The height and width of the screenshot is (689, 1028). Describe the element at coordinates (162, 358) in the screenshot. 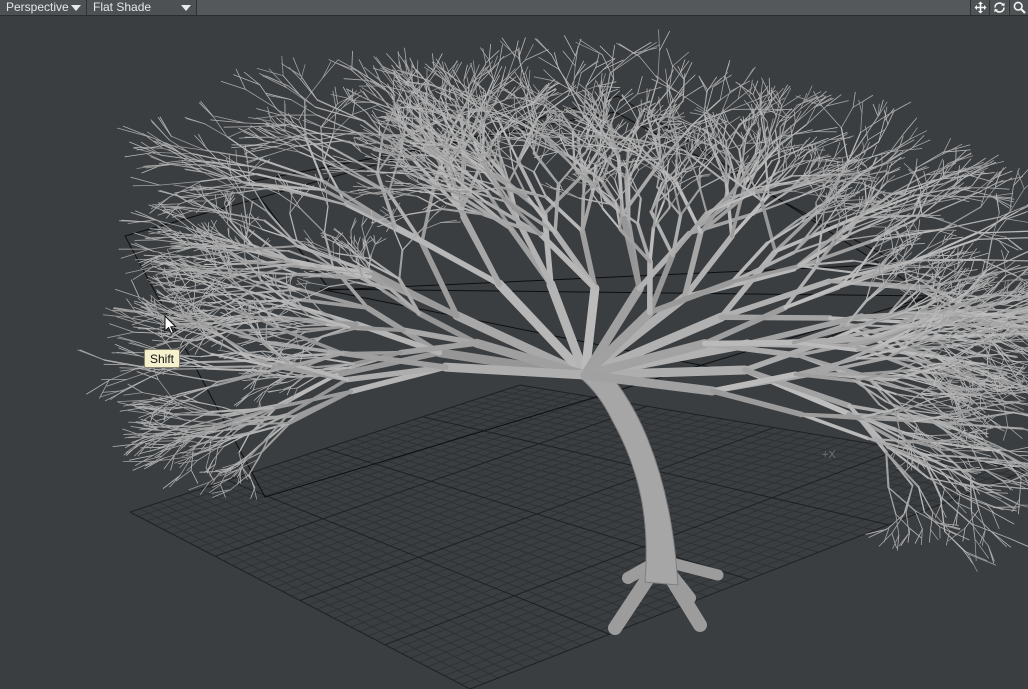

I see `modifier-key-tooltip: Shift` at that location.